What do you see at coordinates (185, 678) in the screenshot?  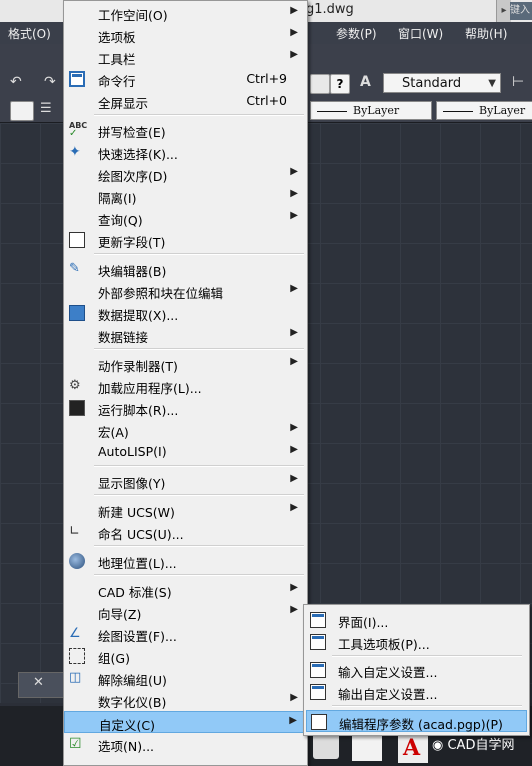 I see `menu-item-ungroup: ◫ 解除编组(U)` at bounding box center [185, 678].